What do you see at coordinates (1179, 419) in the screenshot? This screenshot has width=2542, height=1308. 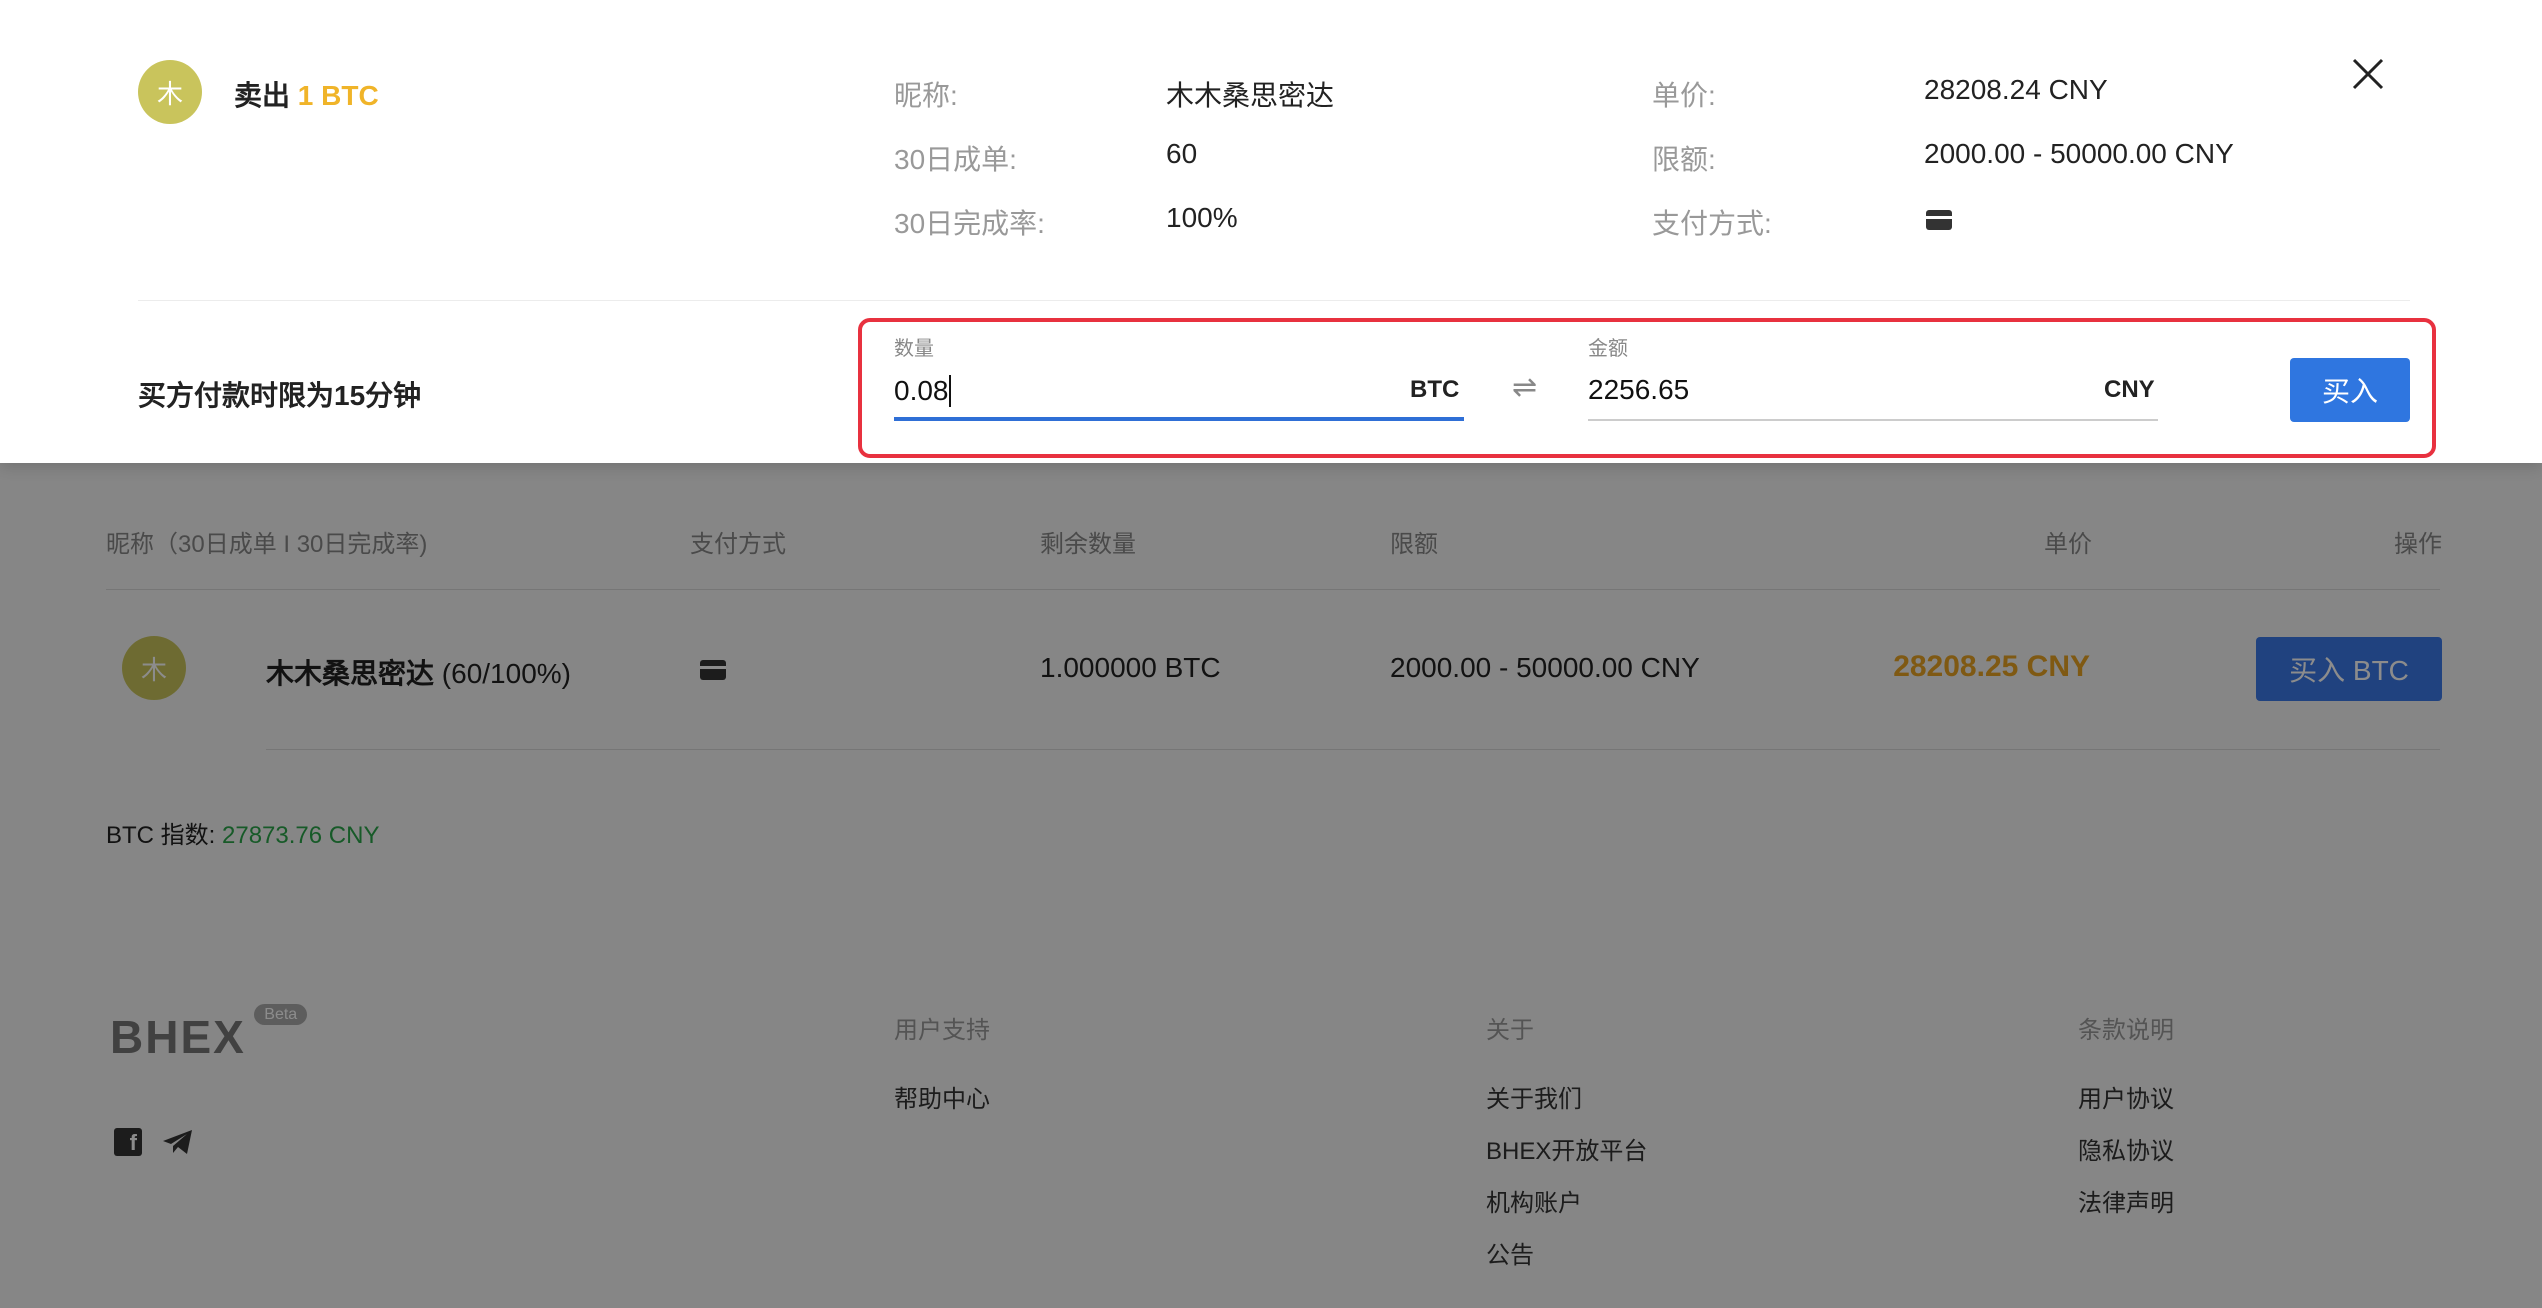 I see `quantity-underline` at bounding box center [1179, 419].